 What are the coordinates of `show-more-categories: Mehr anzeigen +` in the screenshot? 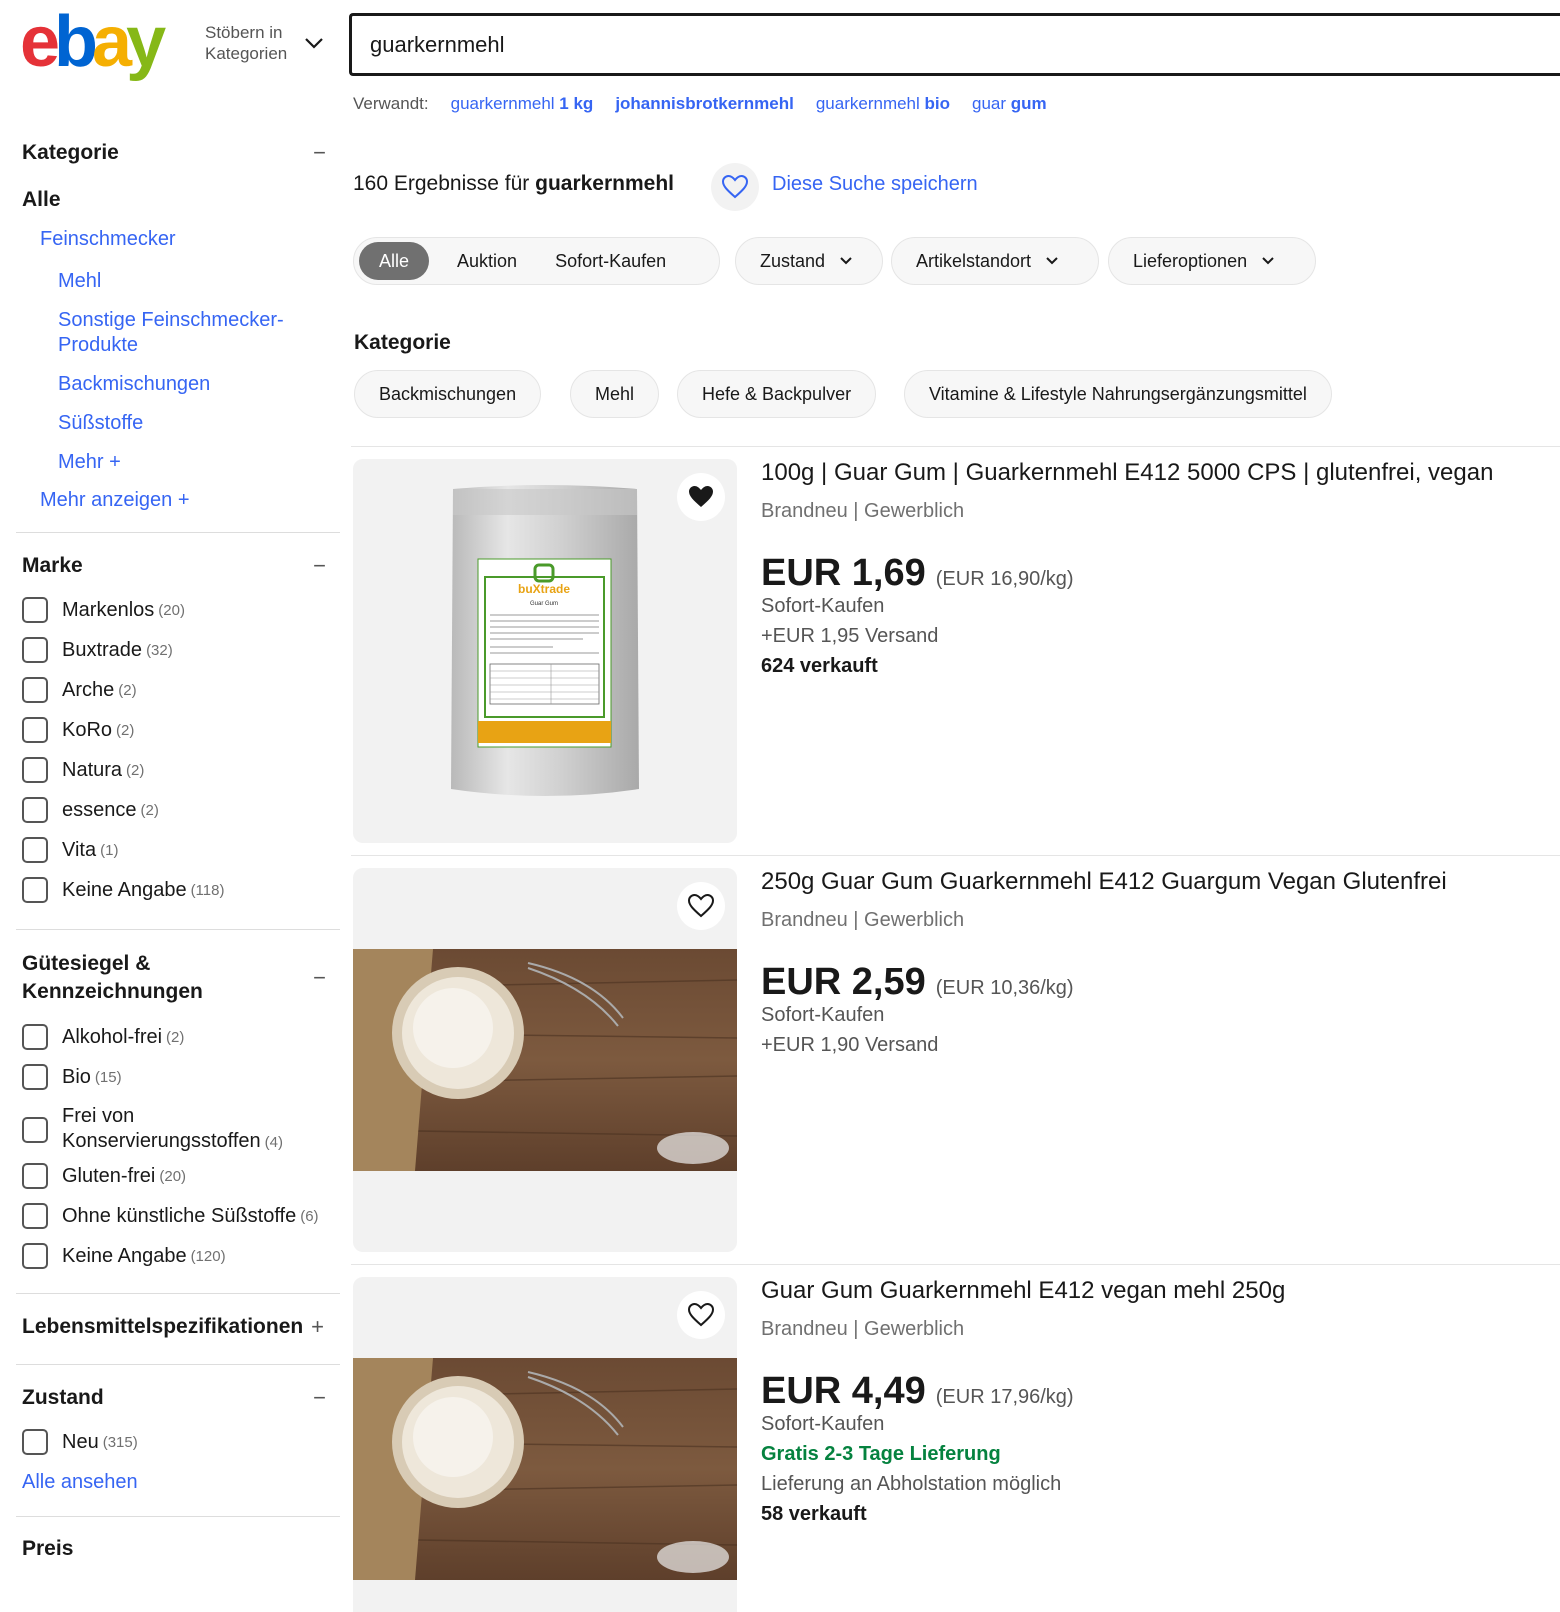 It's located at (178, 500).